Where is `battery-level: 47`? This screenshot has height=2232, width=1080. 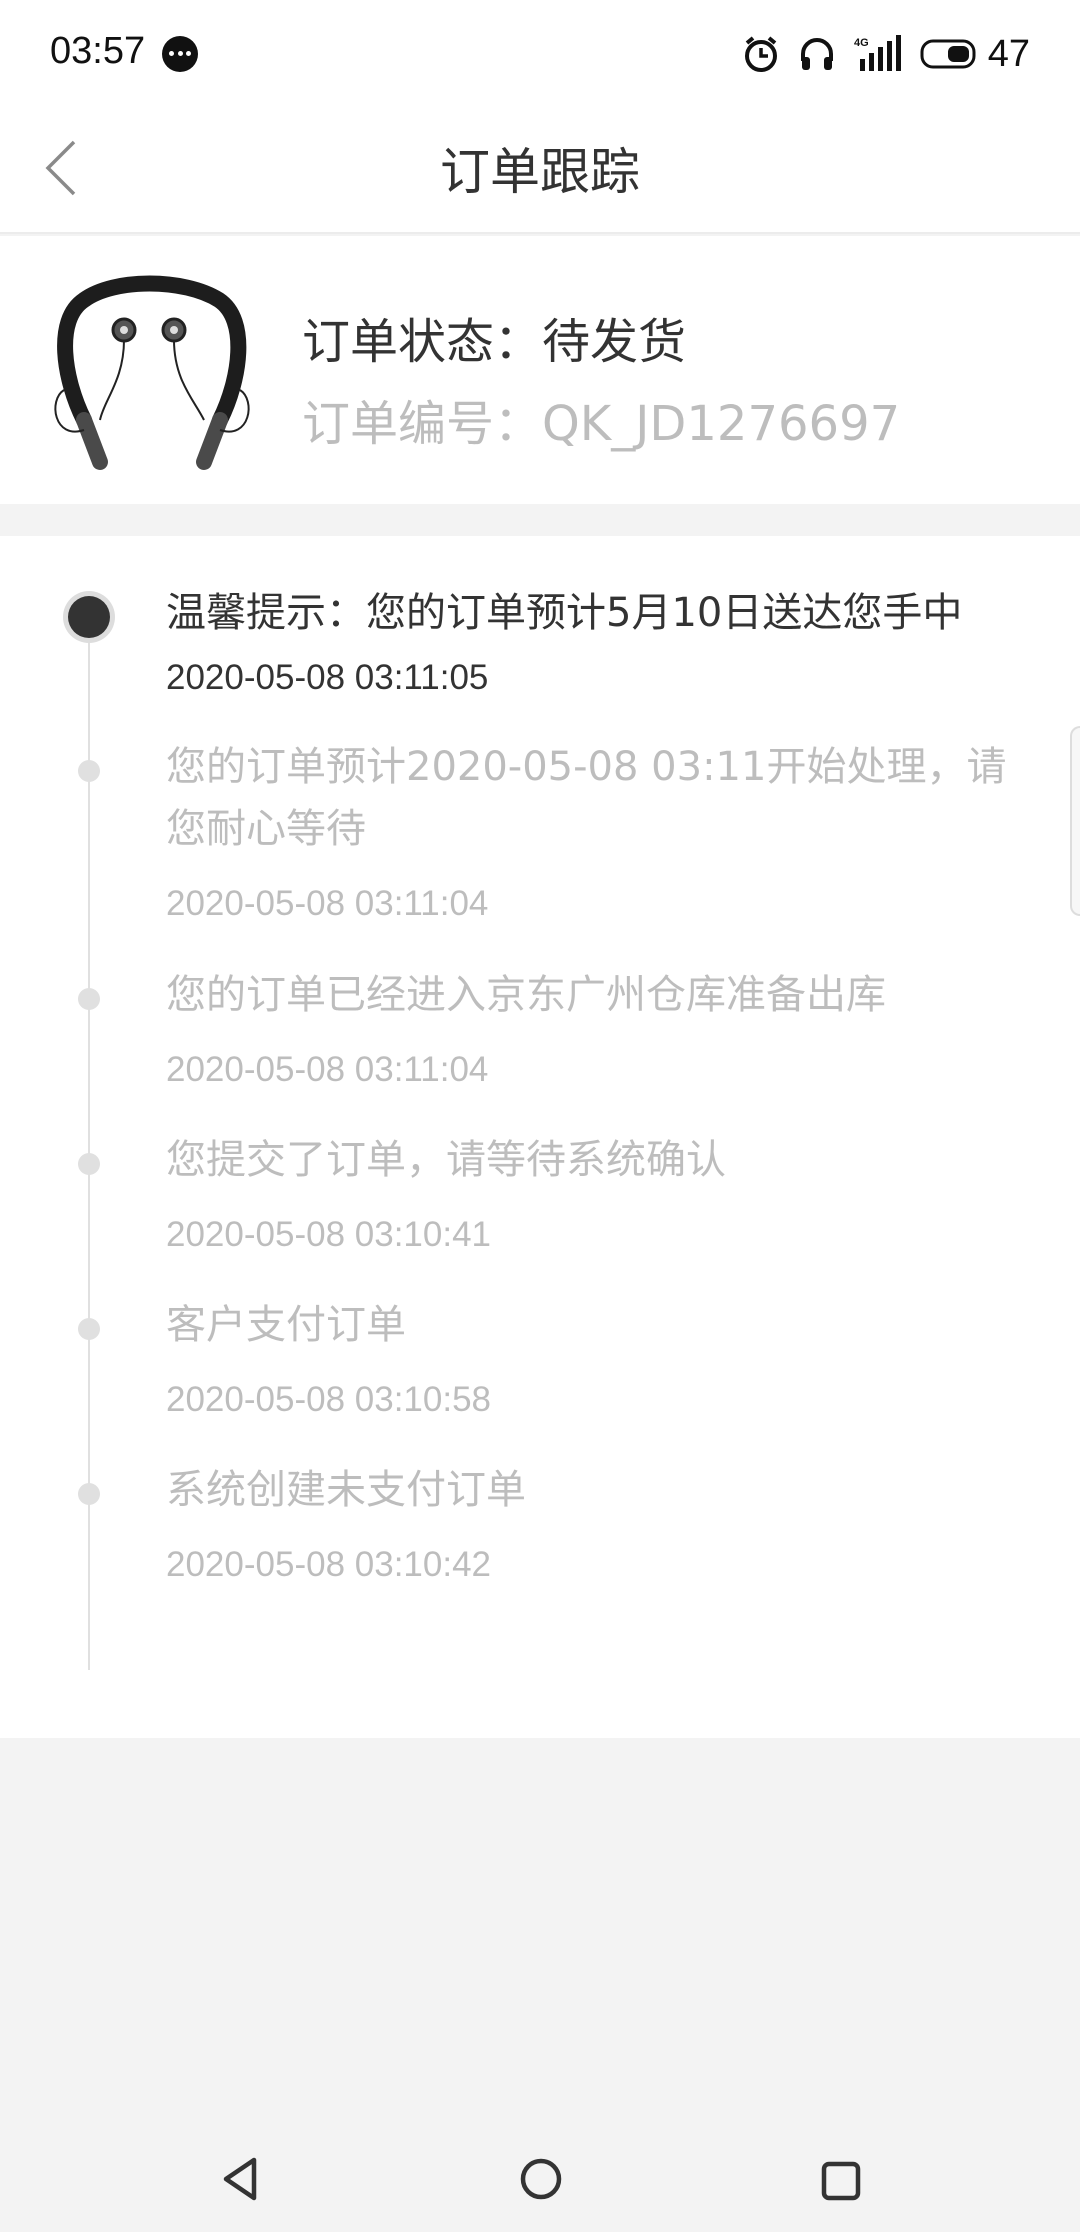
battery-level: 47 is located at coordinates (1008, 53).